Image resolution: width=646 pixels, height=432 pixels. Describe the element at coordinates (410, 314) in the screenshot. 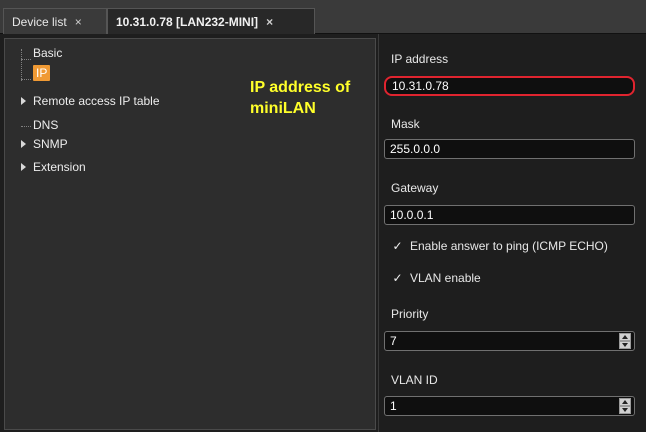

I see `priority-label: Priority` at that location.